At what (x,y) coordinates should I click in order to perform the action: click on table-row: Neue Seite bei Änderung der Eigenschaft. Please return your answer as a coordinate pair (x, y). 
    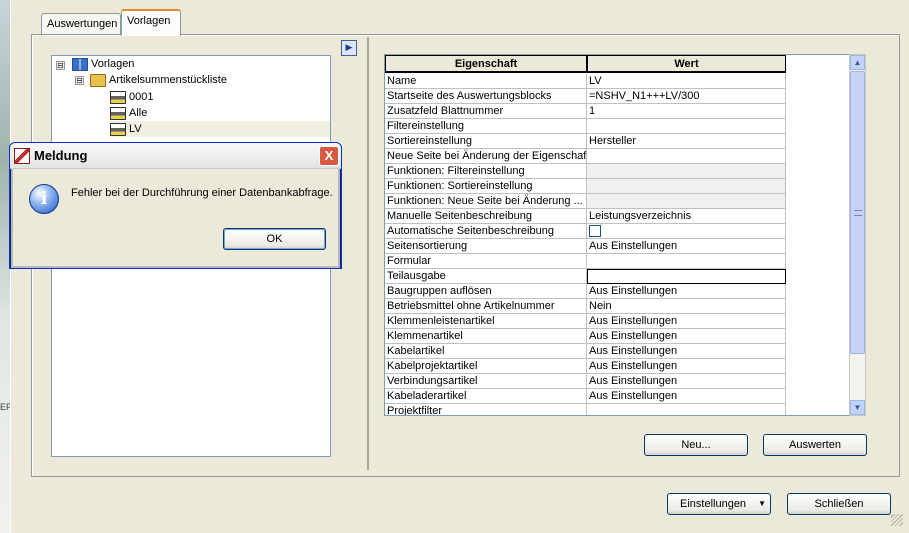
    Looking at the image, I should click on (585, 156).